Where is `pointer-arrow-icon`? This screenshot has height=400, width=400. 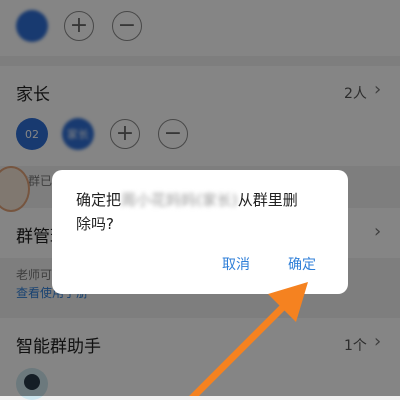 pointer-arrow-icon is located at coordinates (248, 339).